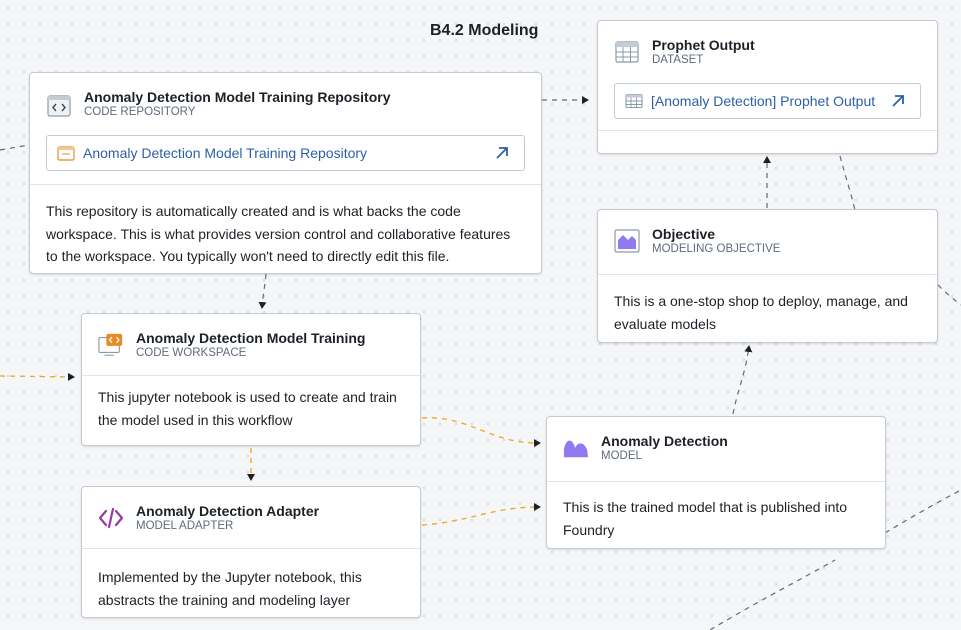  Describe the element at coordinates (481, 514) in the screenshot. I see `edge-adapter-to-model` at that location.